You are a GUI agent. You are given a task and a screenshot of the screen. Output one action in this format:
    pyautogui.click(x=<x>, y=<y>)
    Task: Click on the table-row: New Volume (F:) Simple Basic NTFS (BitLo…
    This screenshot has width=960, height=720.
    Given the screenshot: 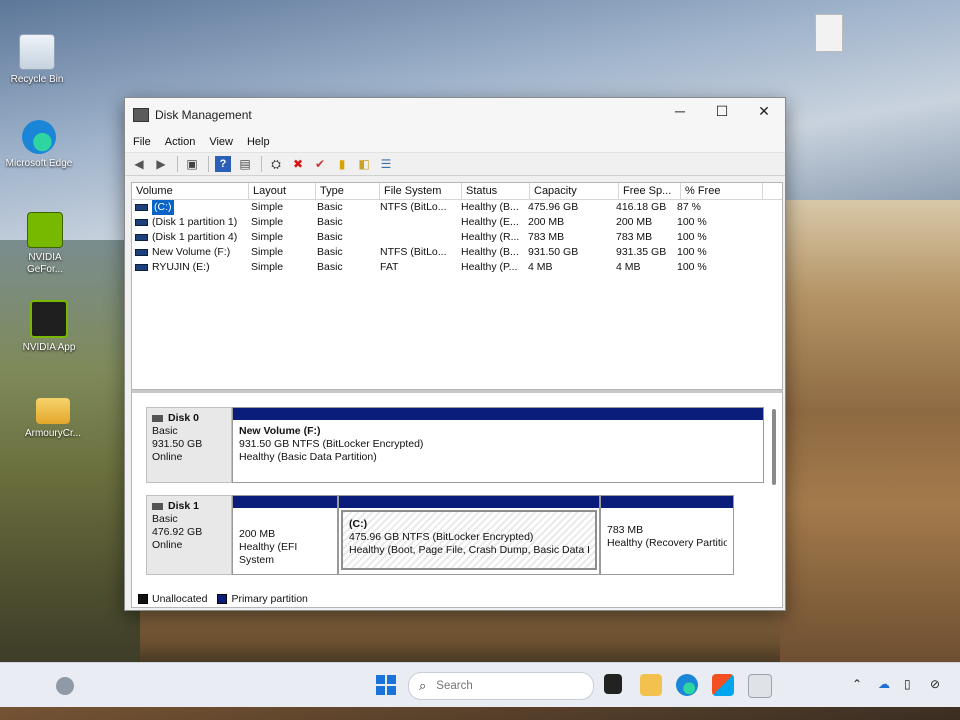 What is the action you would take?
    pyautogui.click(x=457, y=252)
    